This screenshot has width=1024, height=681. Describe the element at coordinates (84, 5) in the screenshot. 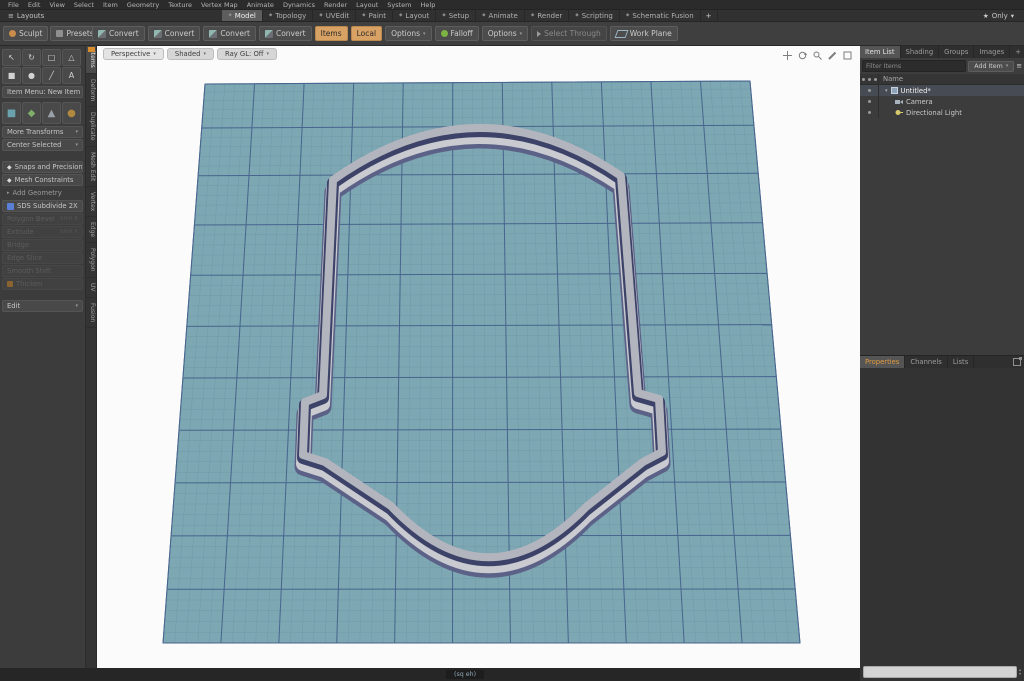

I see `menu-select: Select` at that location.